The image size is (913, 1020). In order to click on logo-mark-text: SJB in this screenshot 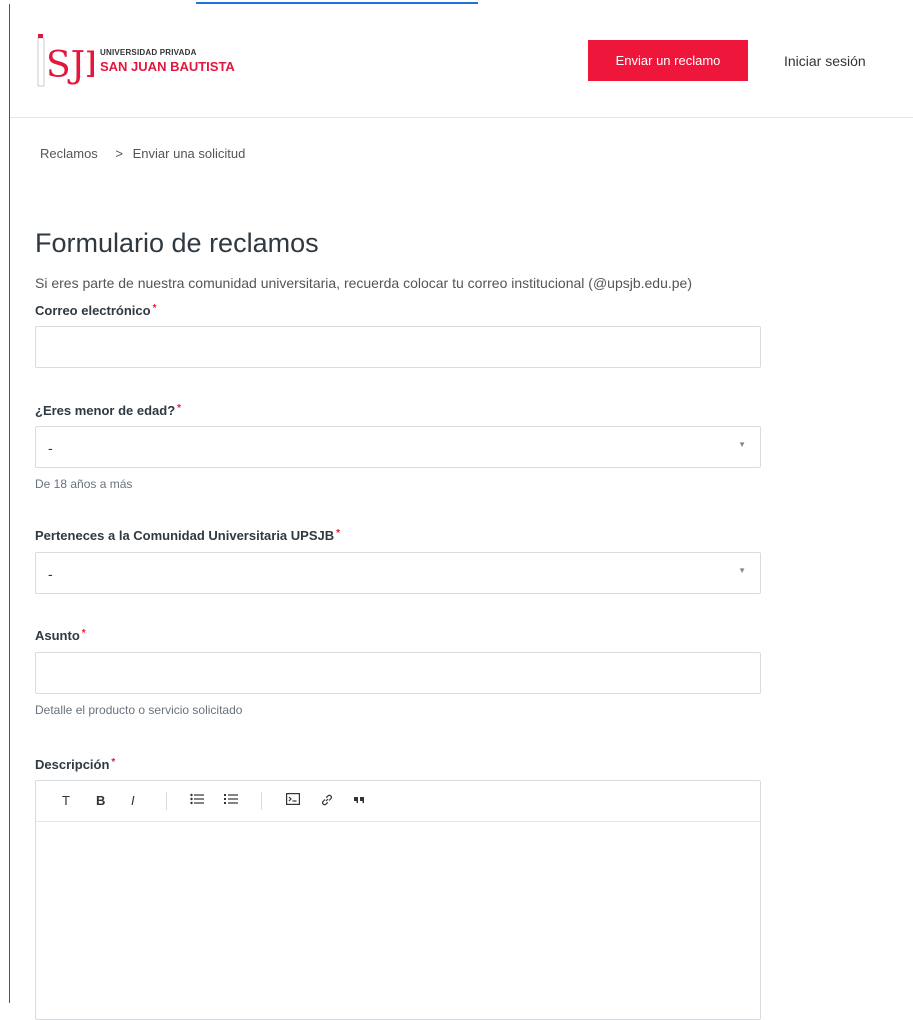, I will do `click(70, 65)`.